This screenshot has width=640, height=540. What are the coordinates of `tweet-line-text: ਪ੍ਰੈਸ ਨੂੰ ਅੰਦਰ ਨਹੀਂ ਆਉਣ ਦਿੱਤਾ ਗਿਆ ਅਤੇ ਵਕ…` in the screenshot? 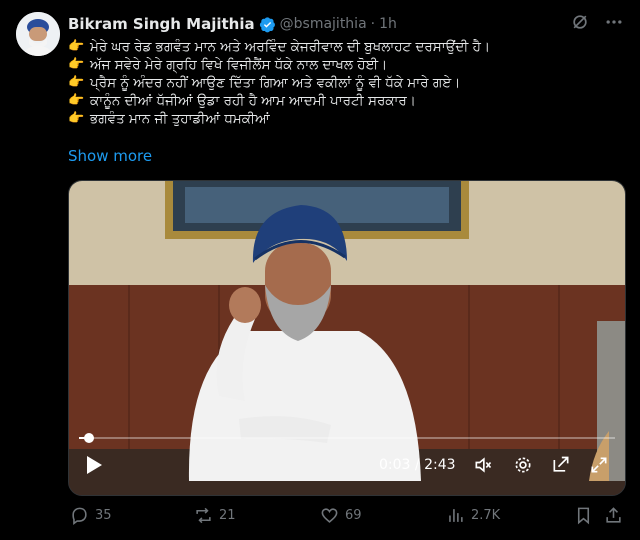 It's located at (275, 83).